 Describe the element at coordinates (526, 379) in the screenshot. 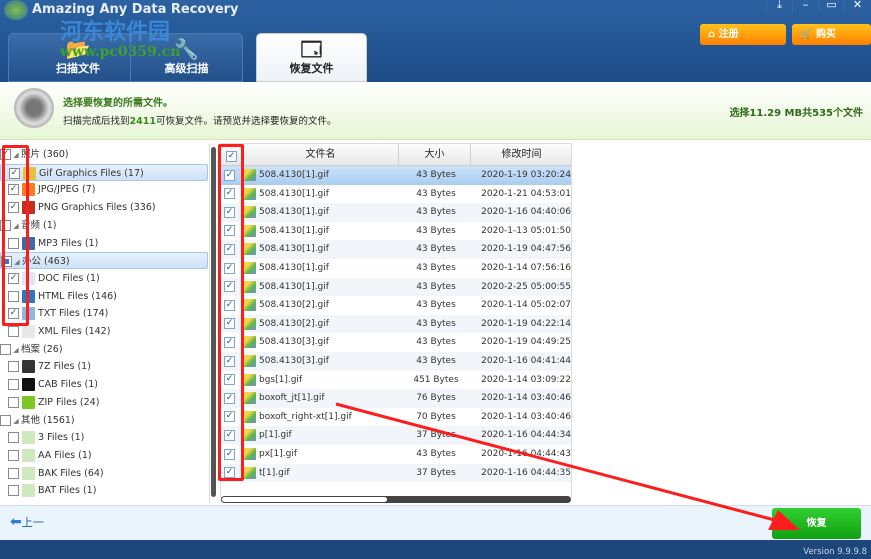

I see `modified-time: 2020-1-14 03:09:22` at that location.